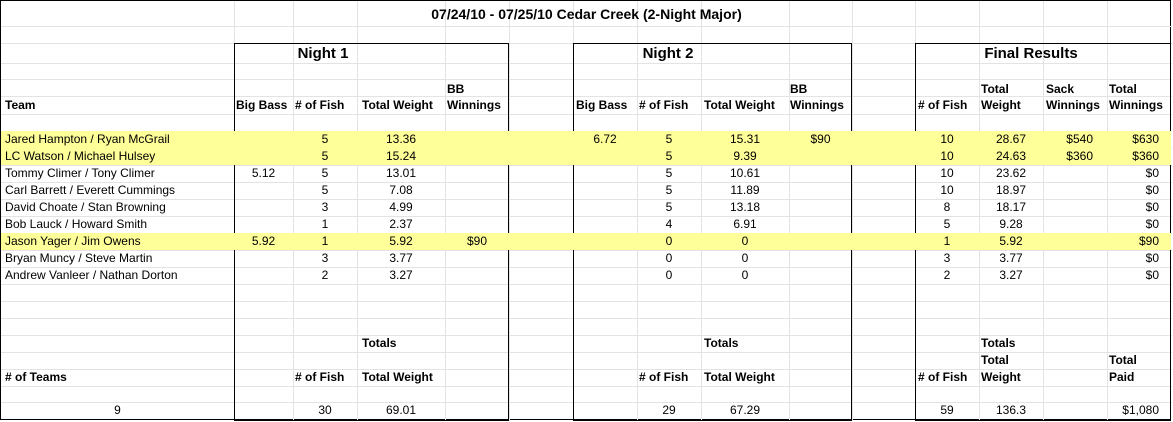 The width and height of the screenshot is (1173, 422). What do you see at coordinates (1011, 258) in the screenshot?
I see `f-weight: 3.77` at bounding box center [1011, 258].